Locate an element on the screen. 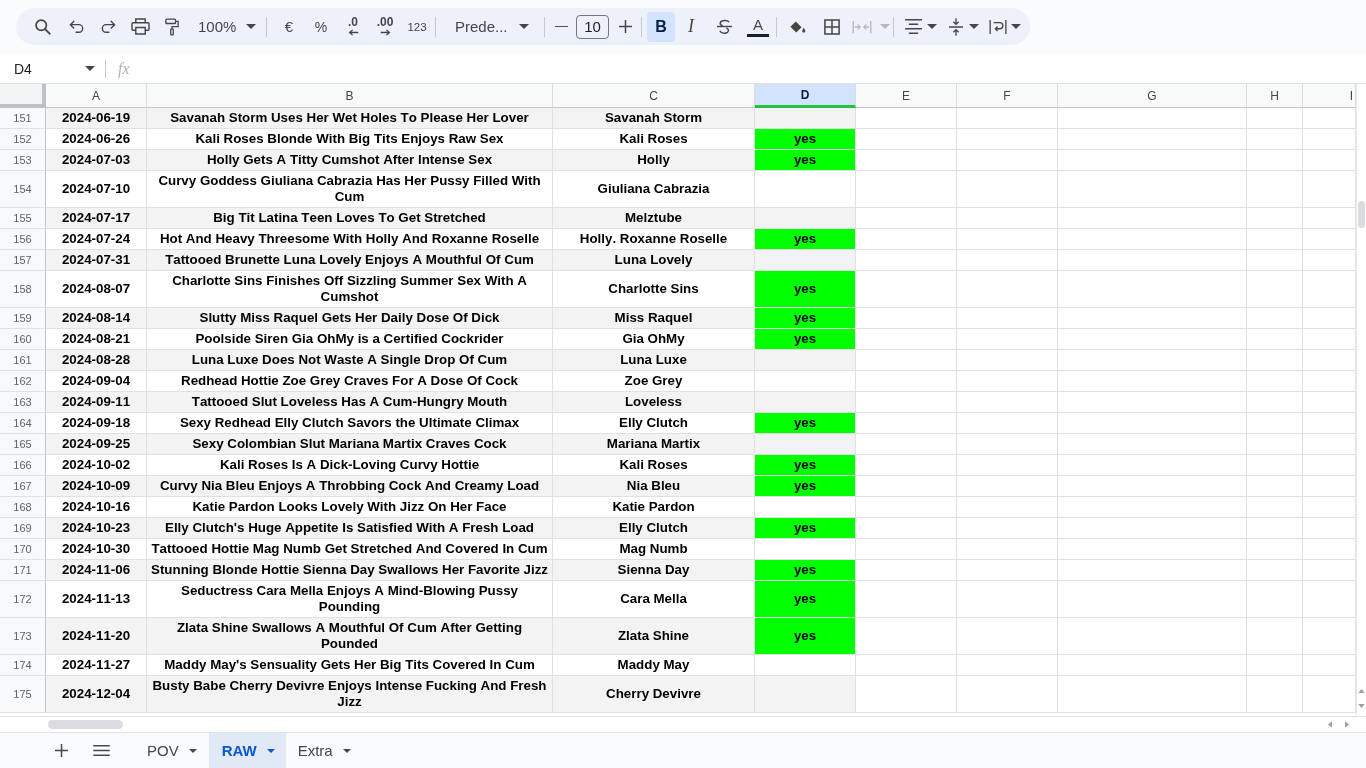 The height and width of the screenshot is (768, 1366). minus-icon is located at coordinates (561, 26).